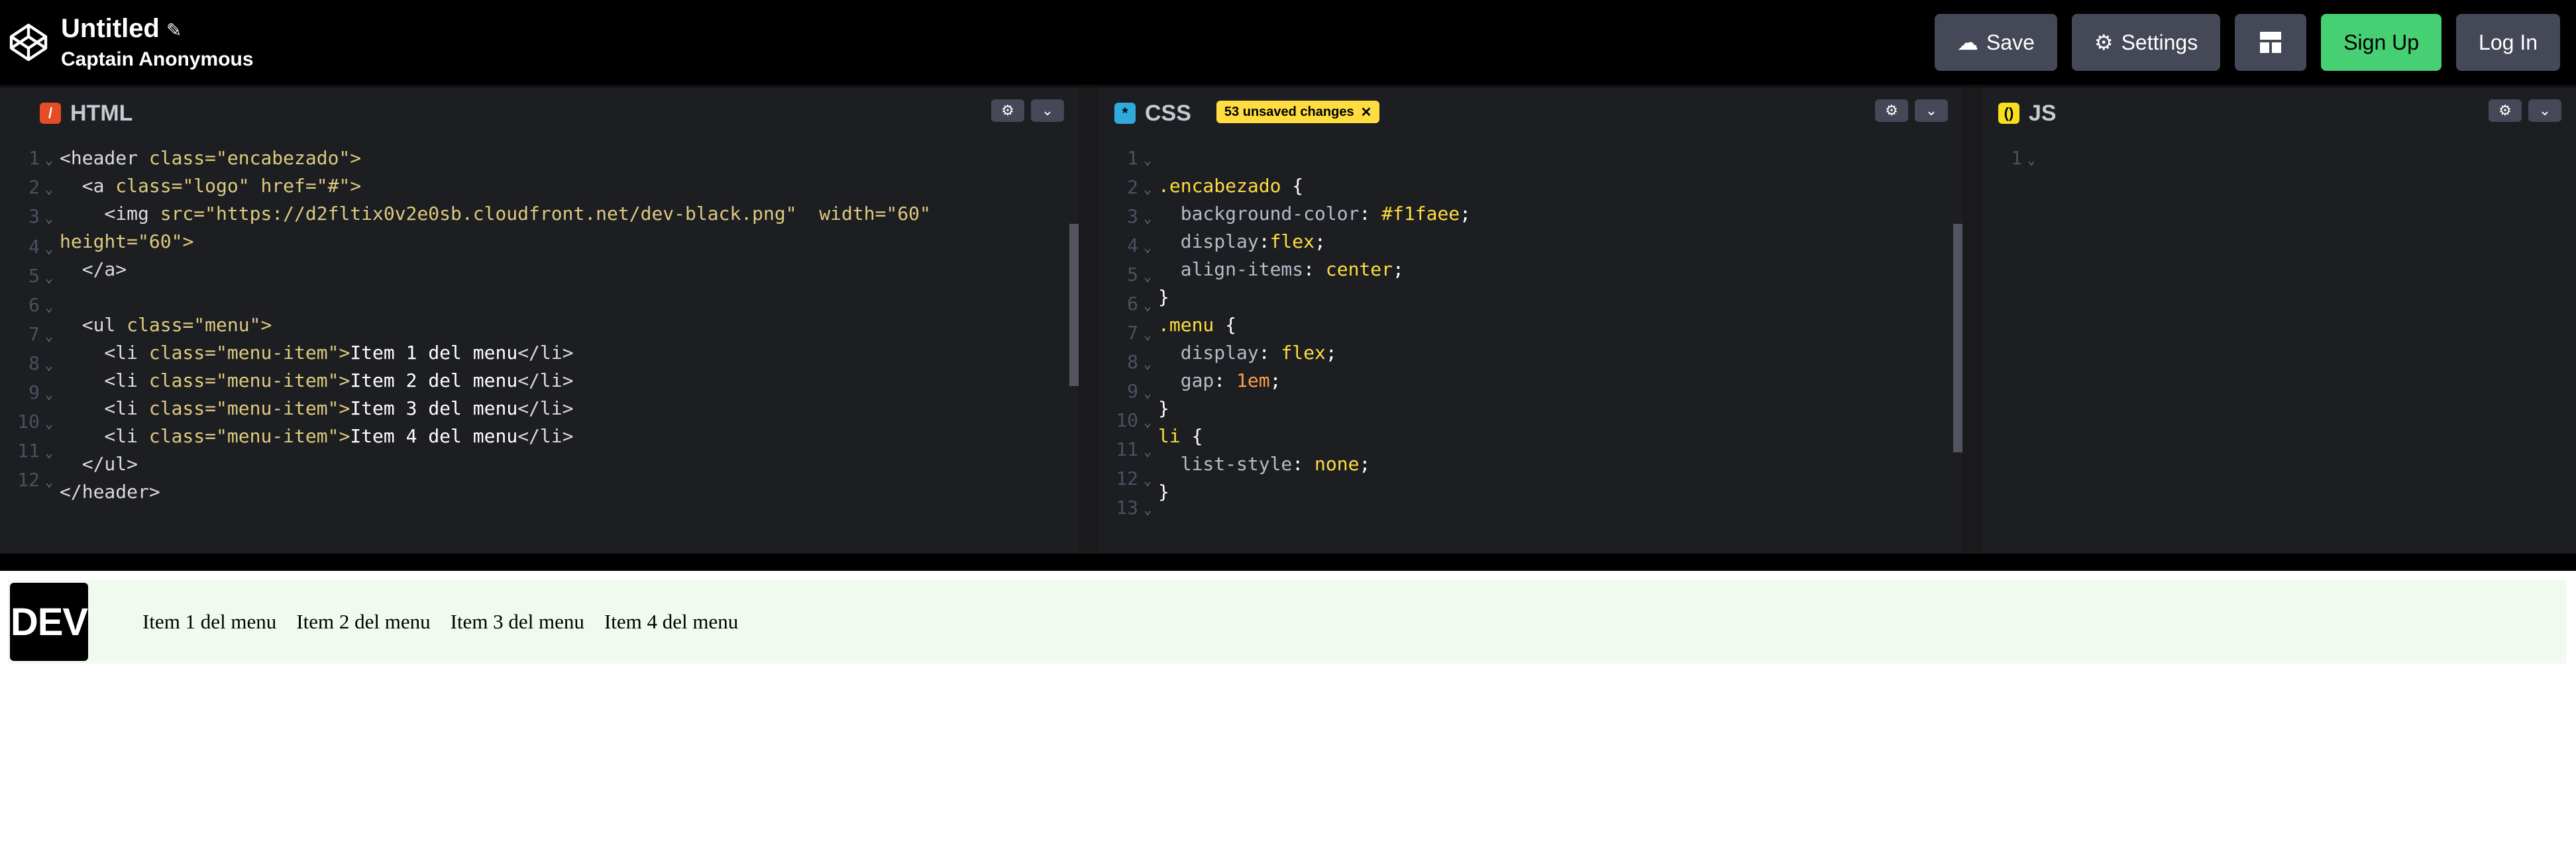  I want to click on code-token: width, so click(847, 214).